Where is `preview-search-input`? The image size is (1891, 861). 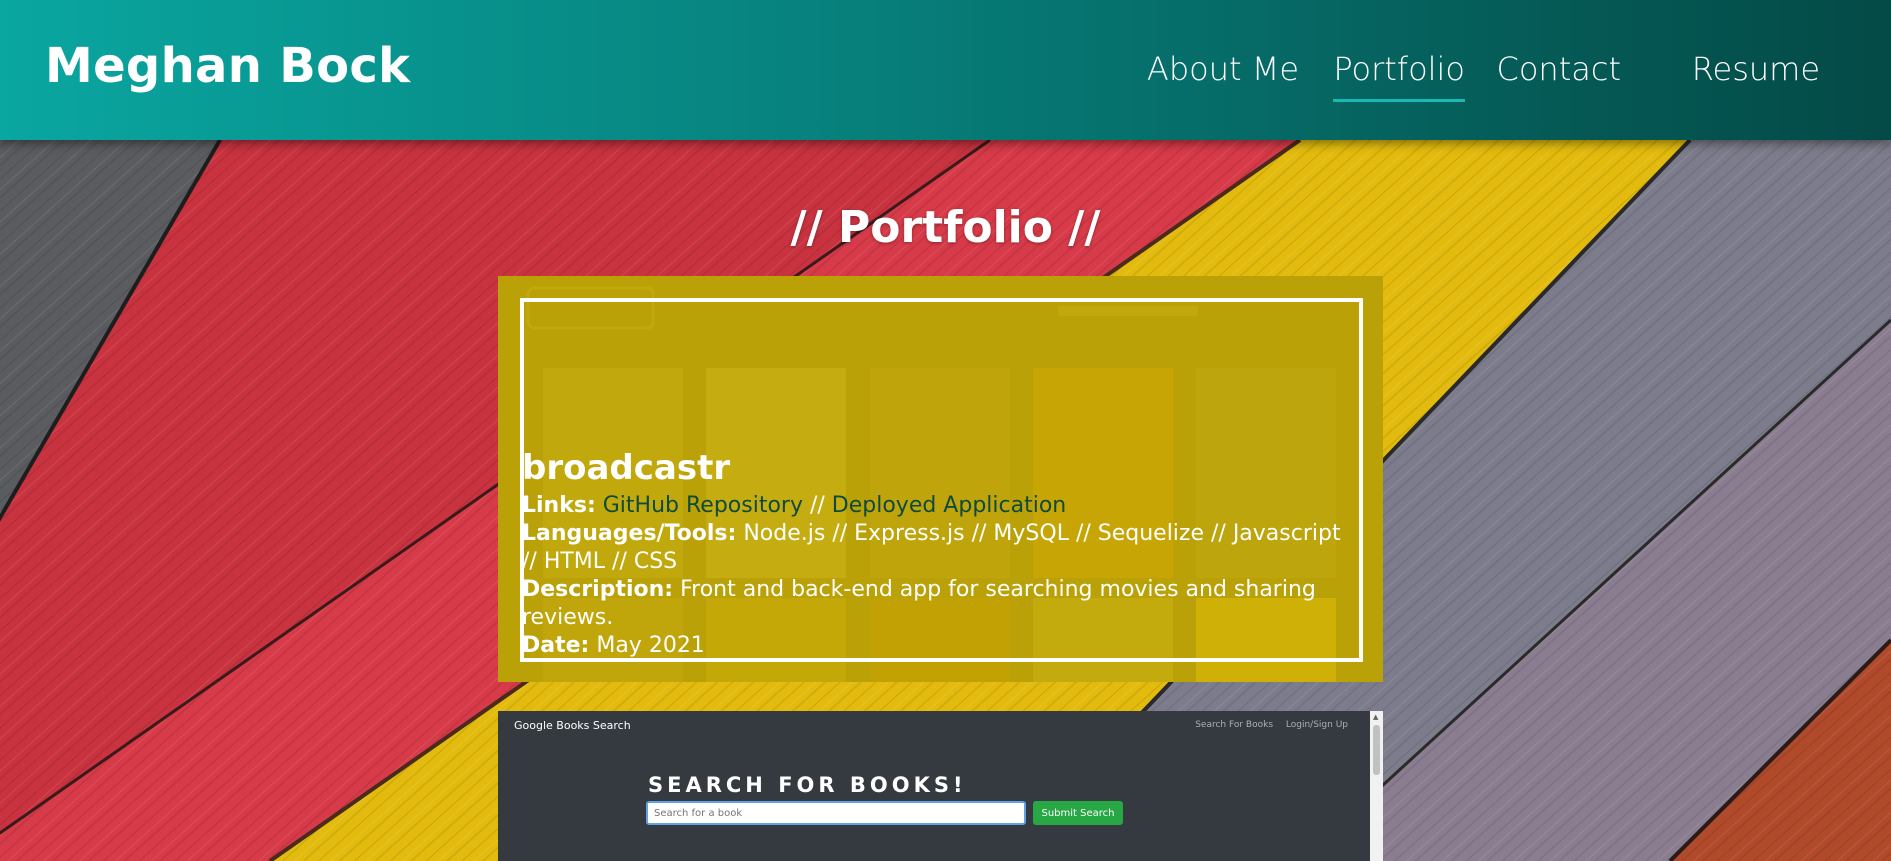 preview-search-input is located at coordinates (836, 813).